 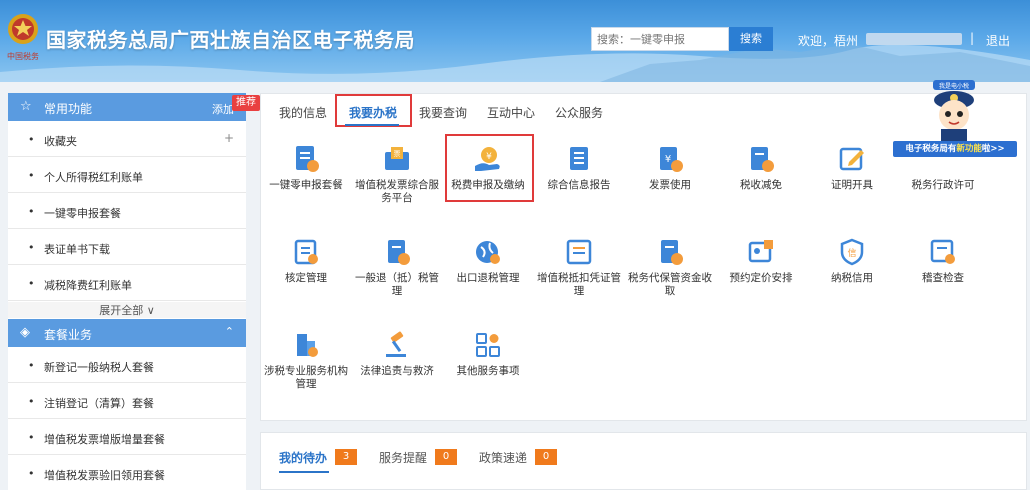 What do you see at coordinates (851, 159) in the screenshot?
I see `edit-certificate-icon` at bounding box center [851, 159].